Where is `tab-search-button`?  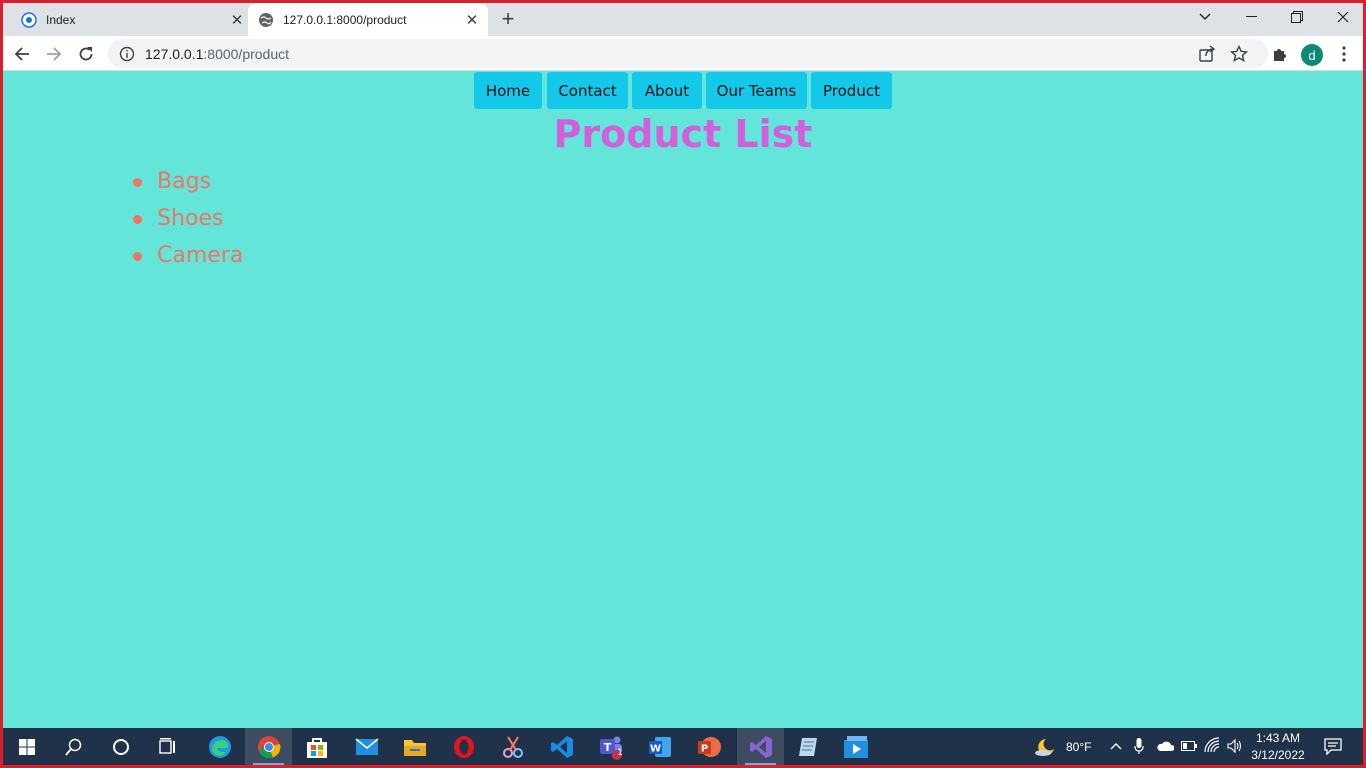
tab-search-button is located at coordinates (1205, 17).